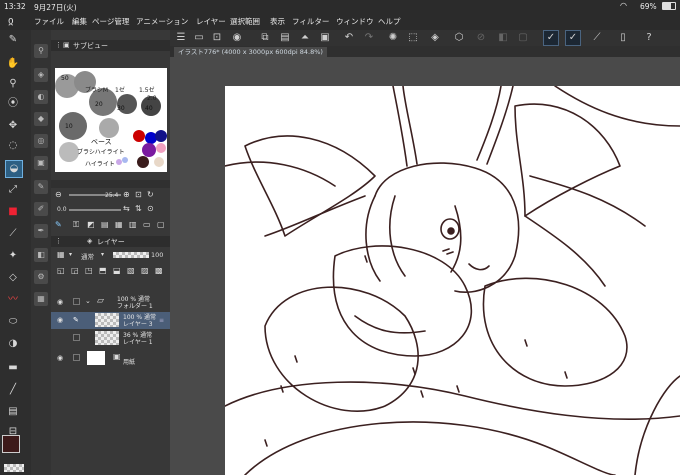 The width and height of the screenshot is (680, 475). I want to click on subtool-search-icon: ⚲, so click(41, 51).